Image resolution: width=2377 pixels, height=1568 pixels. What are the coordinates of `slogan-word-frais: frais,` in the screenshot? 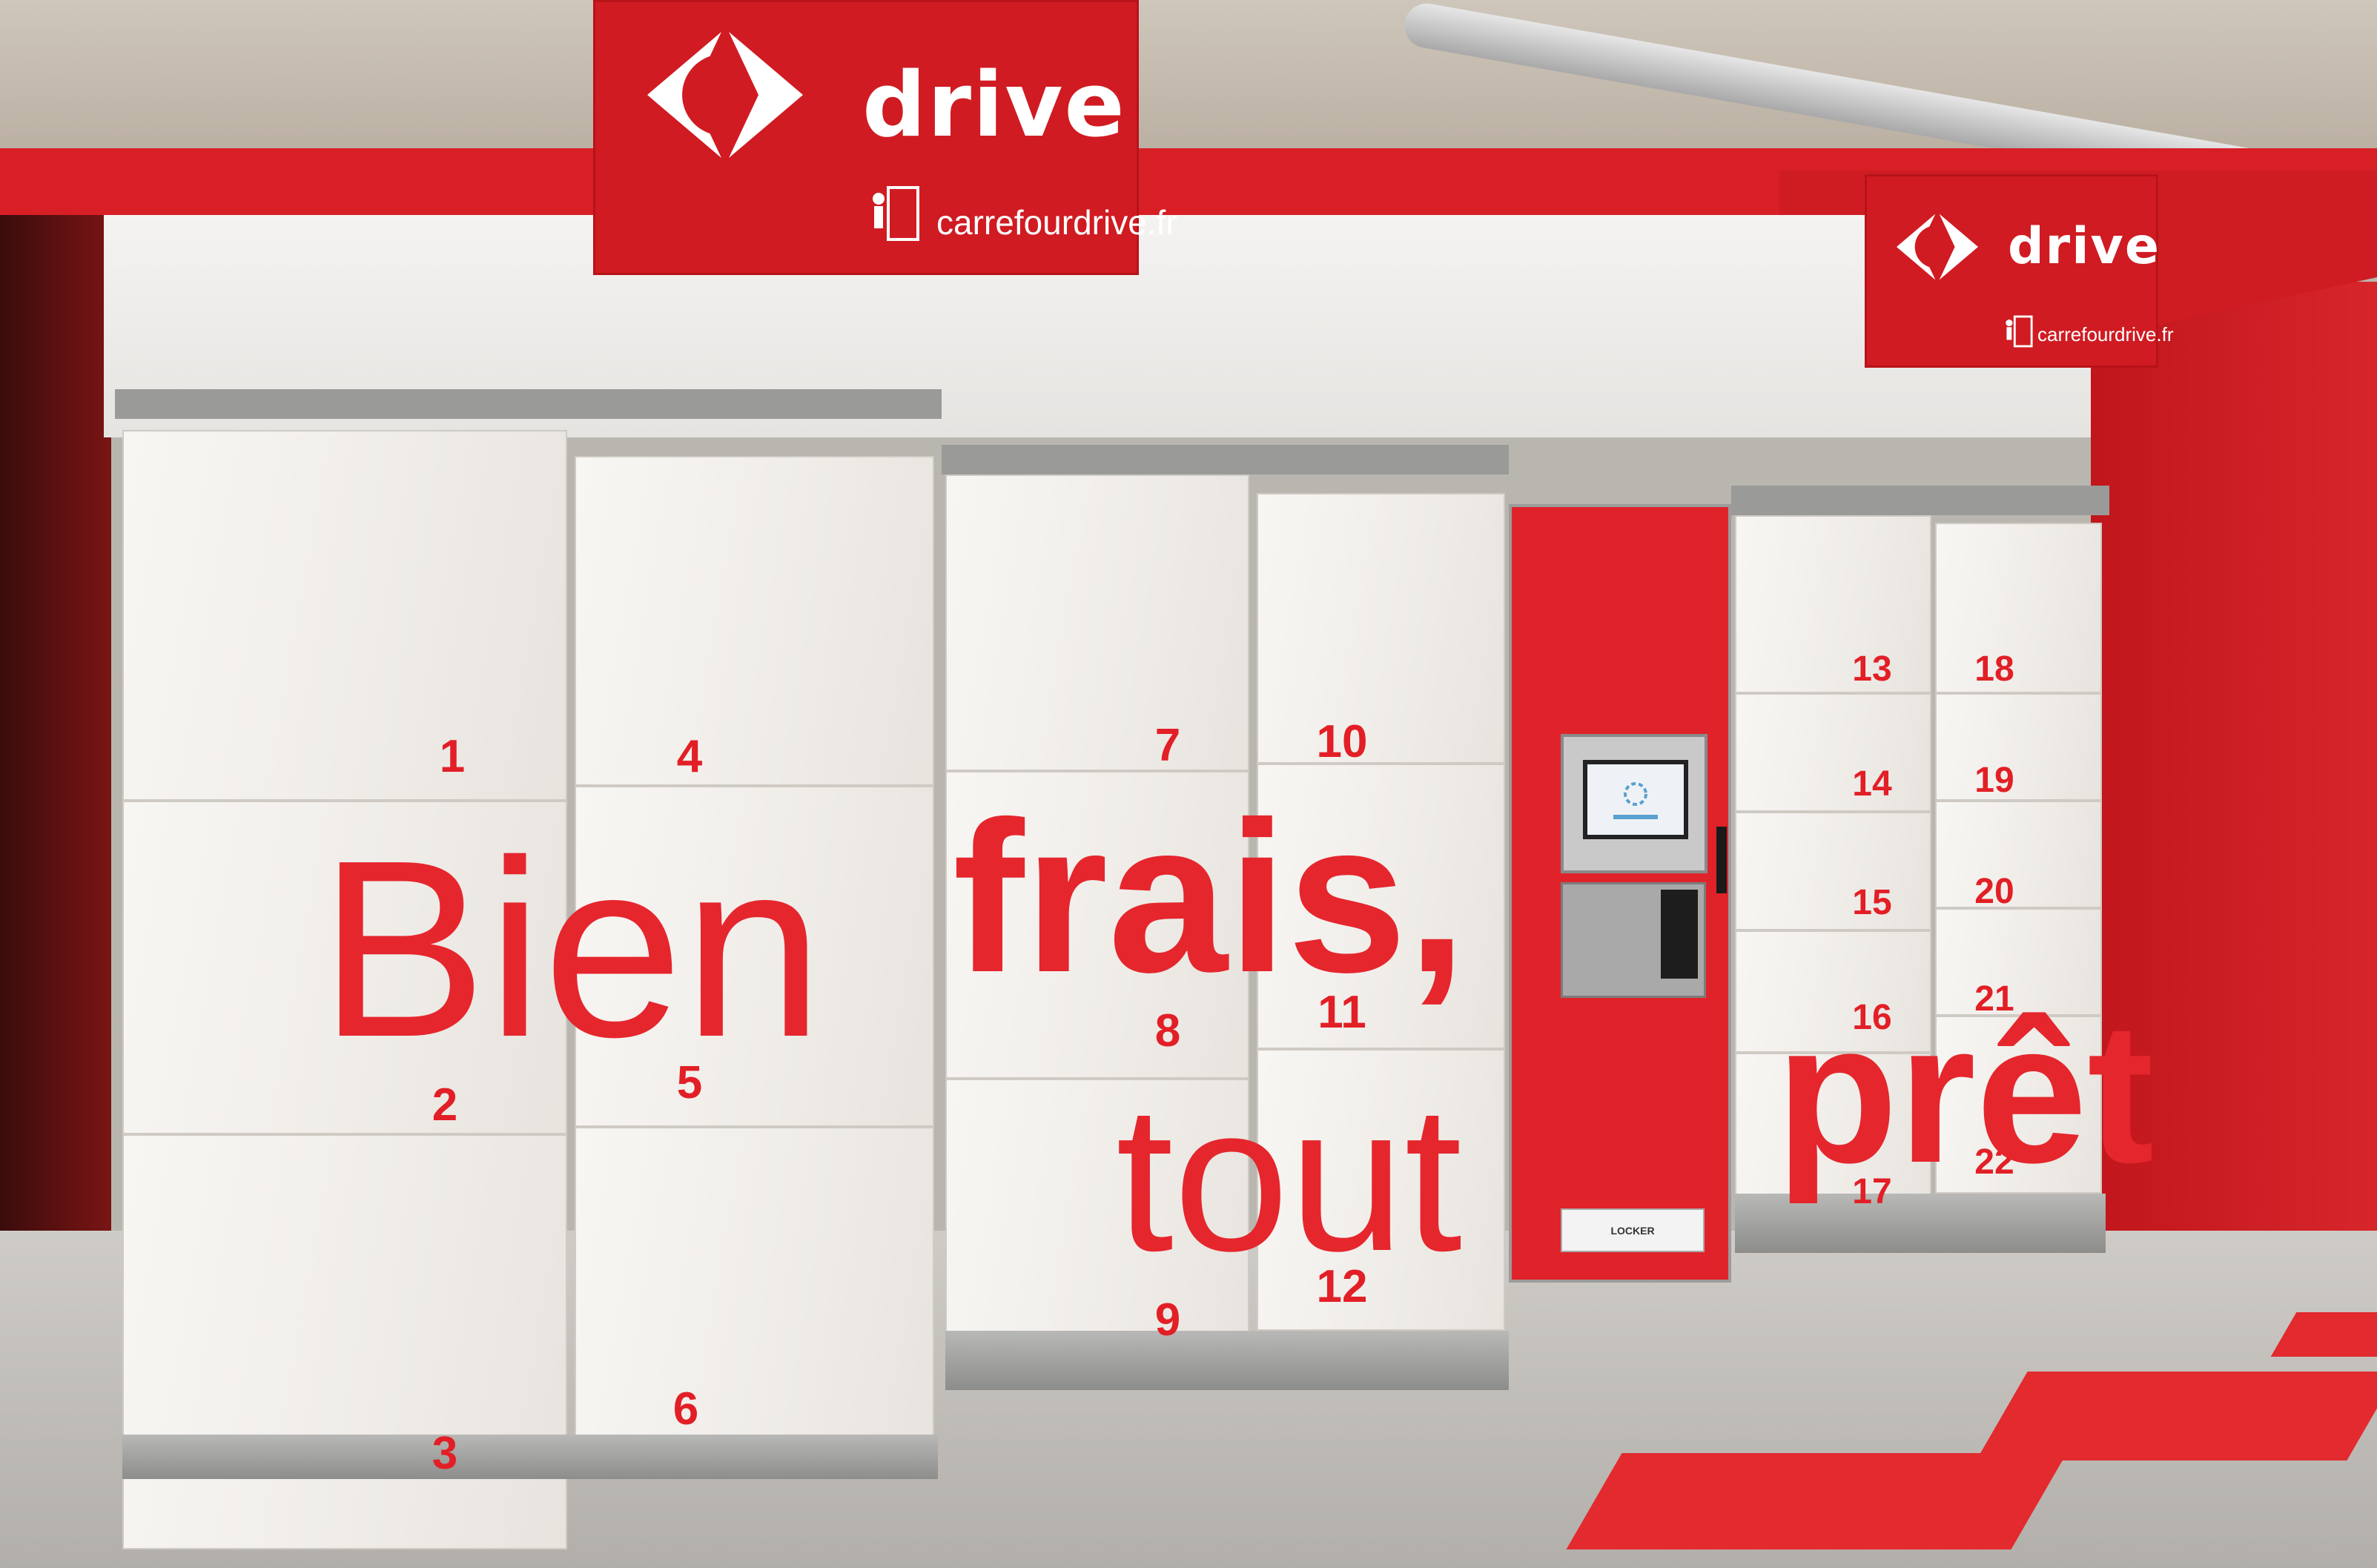 It's located at (1210, 897).